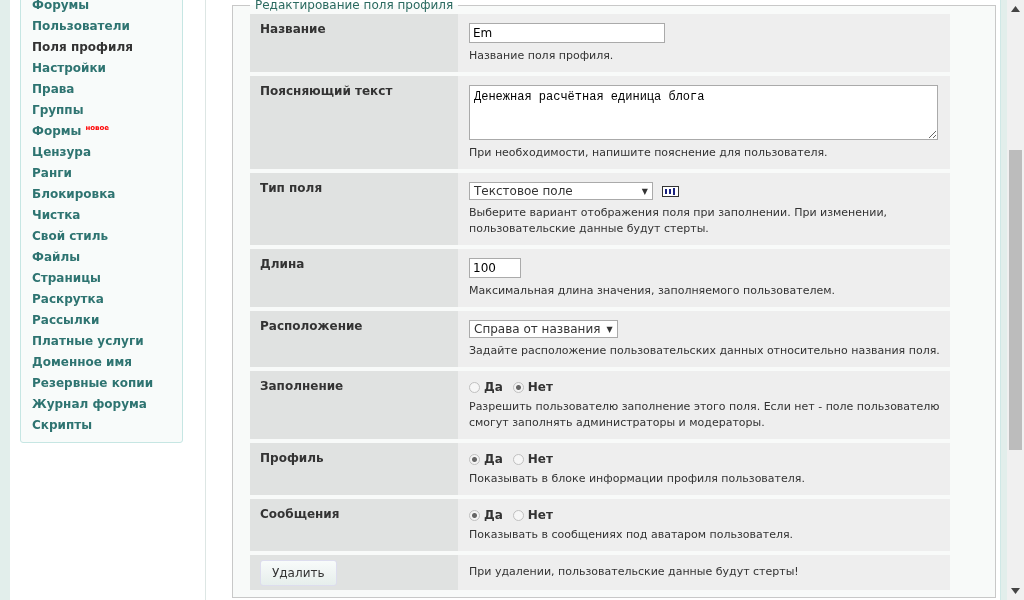 The height and width of the screenshot is (600, 1024). I want to click on field-label: Сообщения, so click(354, 525).